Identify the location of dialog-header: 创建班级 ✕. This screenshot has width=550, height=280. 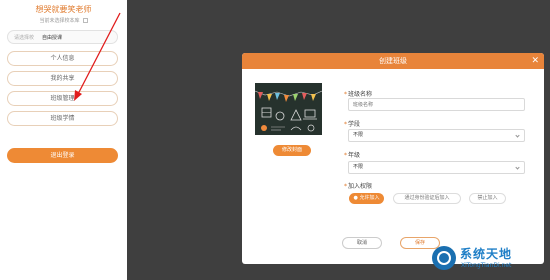
(393, 61).